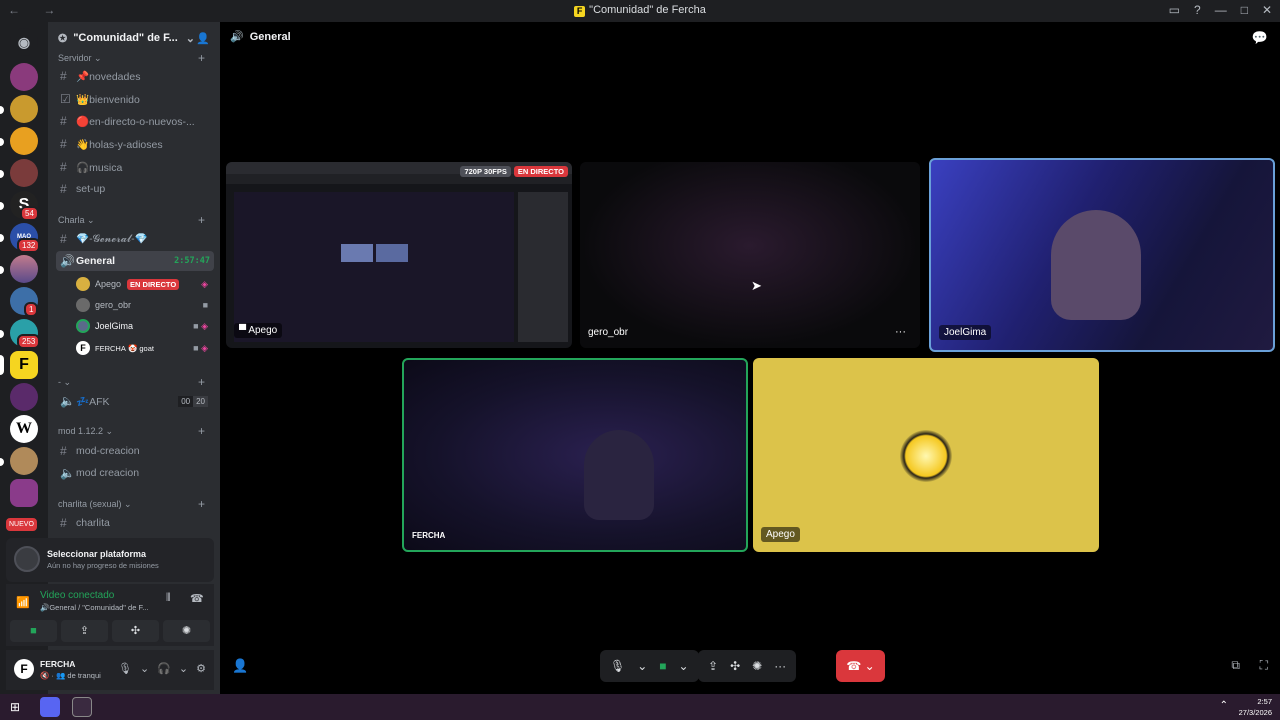 This screenshot has width=1280, height=720. I want to click on settings-gear-icon: ⚙, so click(201, 668).